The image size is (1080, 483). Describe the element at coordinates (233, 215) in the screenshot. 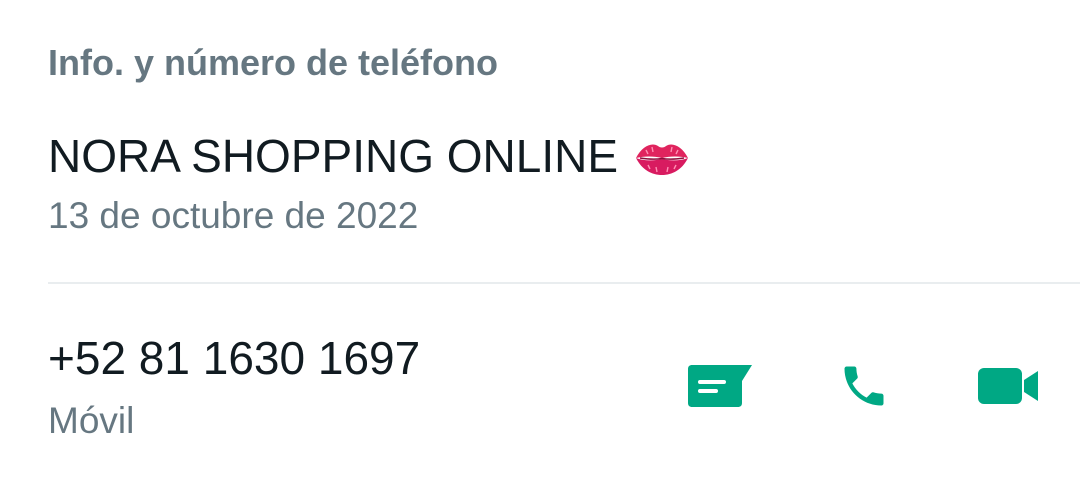

I see `about-date: 13 de octubre de 2022` at that location.